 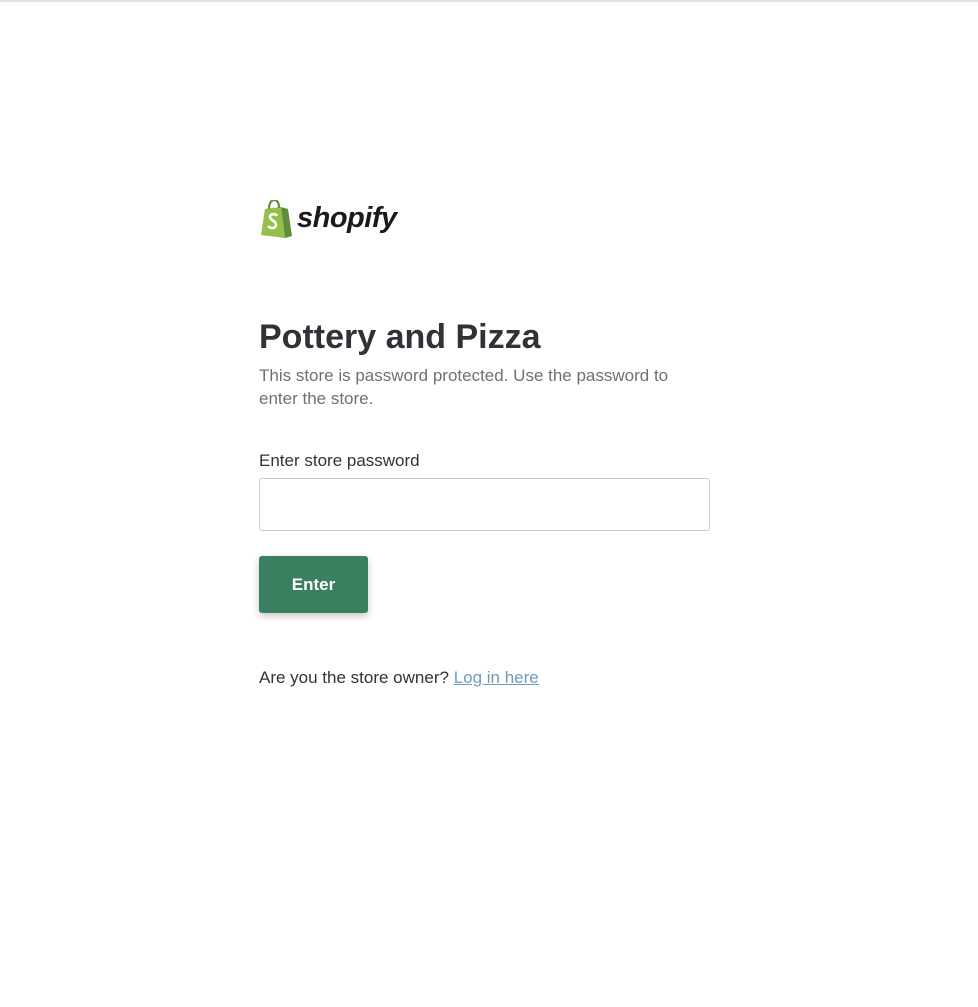 What do you see at coordinates (400, 337) in the screenshot?
I see `page-title: Pottery and Pizza` at bounding box center [400, 337].